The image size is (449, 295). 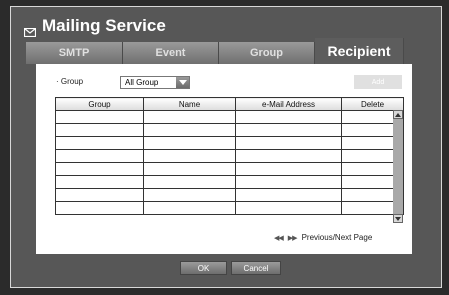 What do you see at coordinates (142, 82) in the screenshot?
I see `group-select-value: All Group` at bounding box center [142, 82].